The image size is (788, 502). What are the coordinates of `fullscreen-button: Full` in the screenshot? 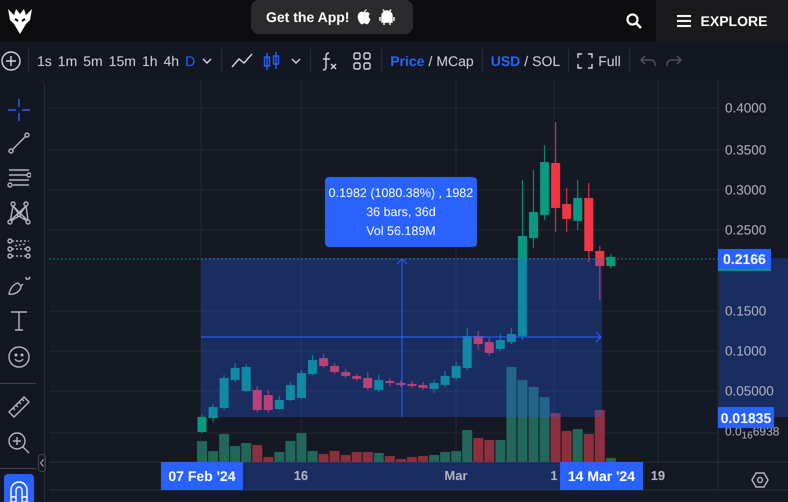 It's located at (599, 61).